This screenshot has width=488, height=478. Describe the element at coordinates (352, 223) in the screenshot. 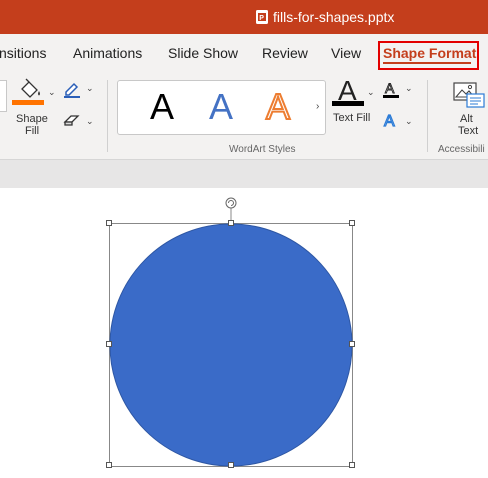

I see `resize-handle-top-right` at that location.